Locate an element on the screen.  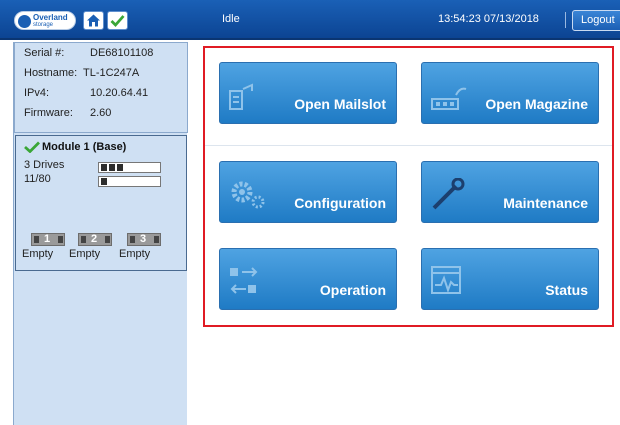
magazine-3: 3 is located at coordinates (144, 239).